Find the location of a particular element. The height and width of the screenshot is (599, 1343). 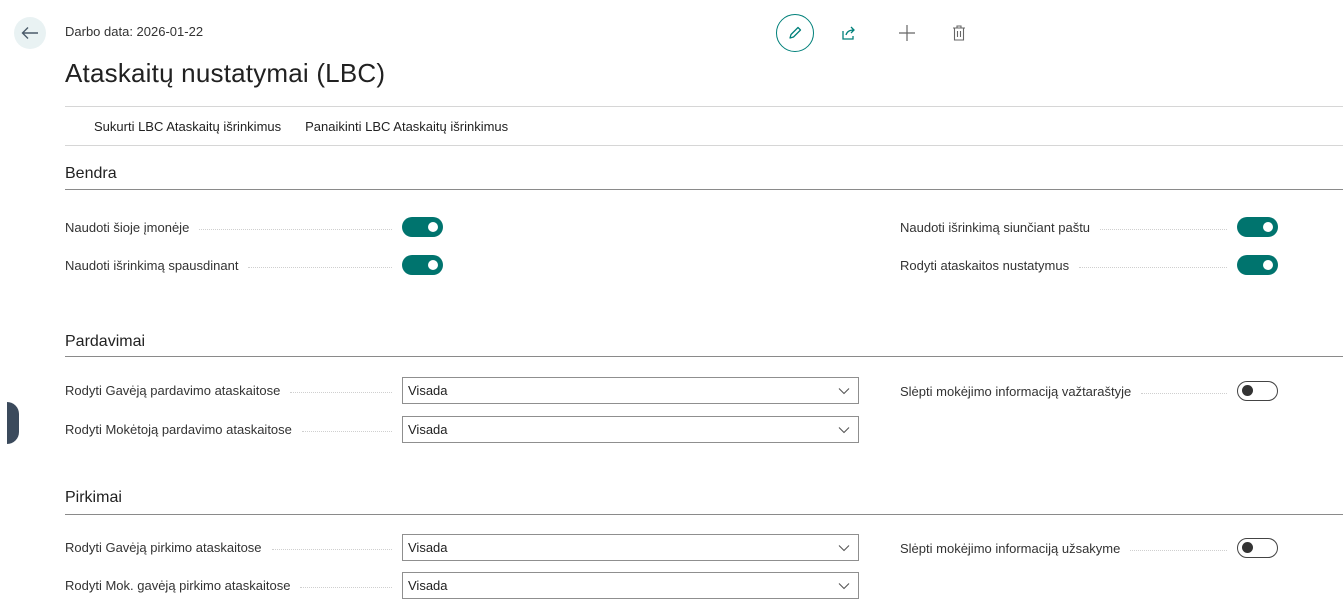

field-label: Rodyti Mok. gavėją pirkimo ataskaitose is located at coordinates (178, 585).